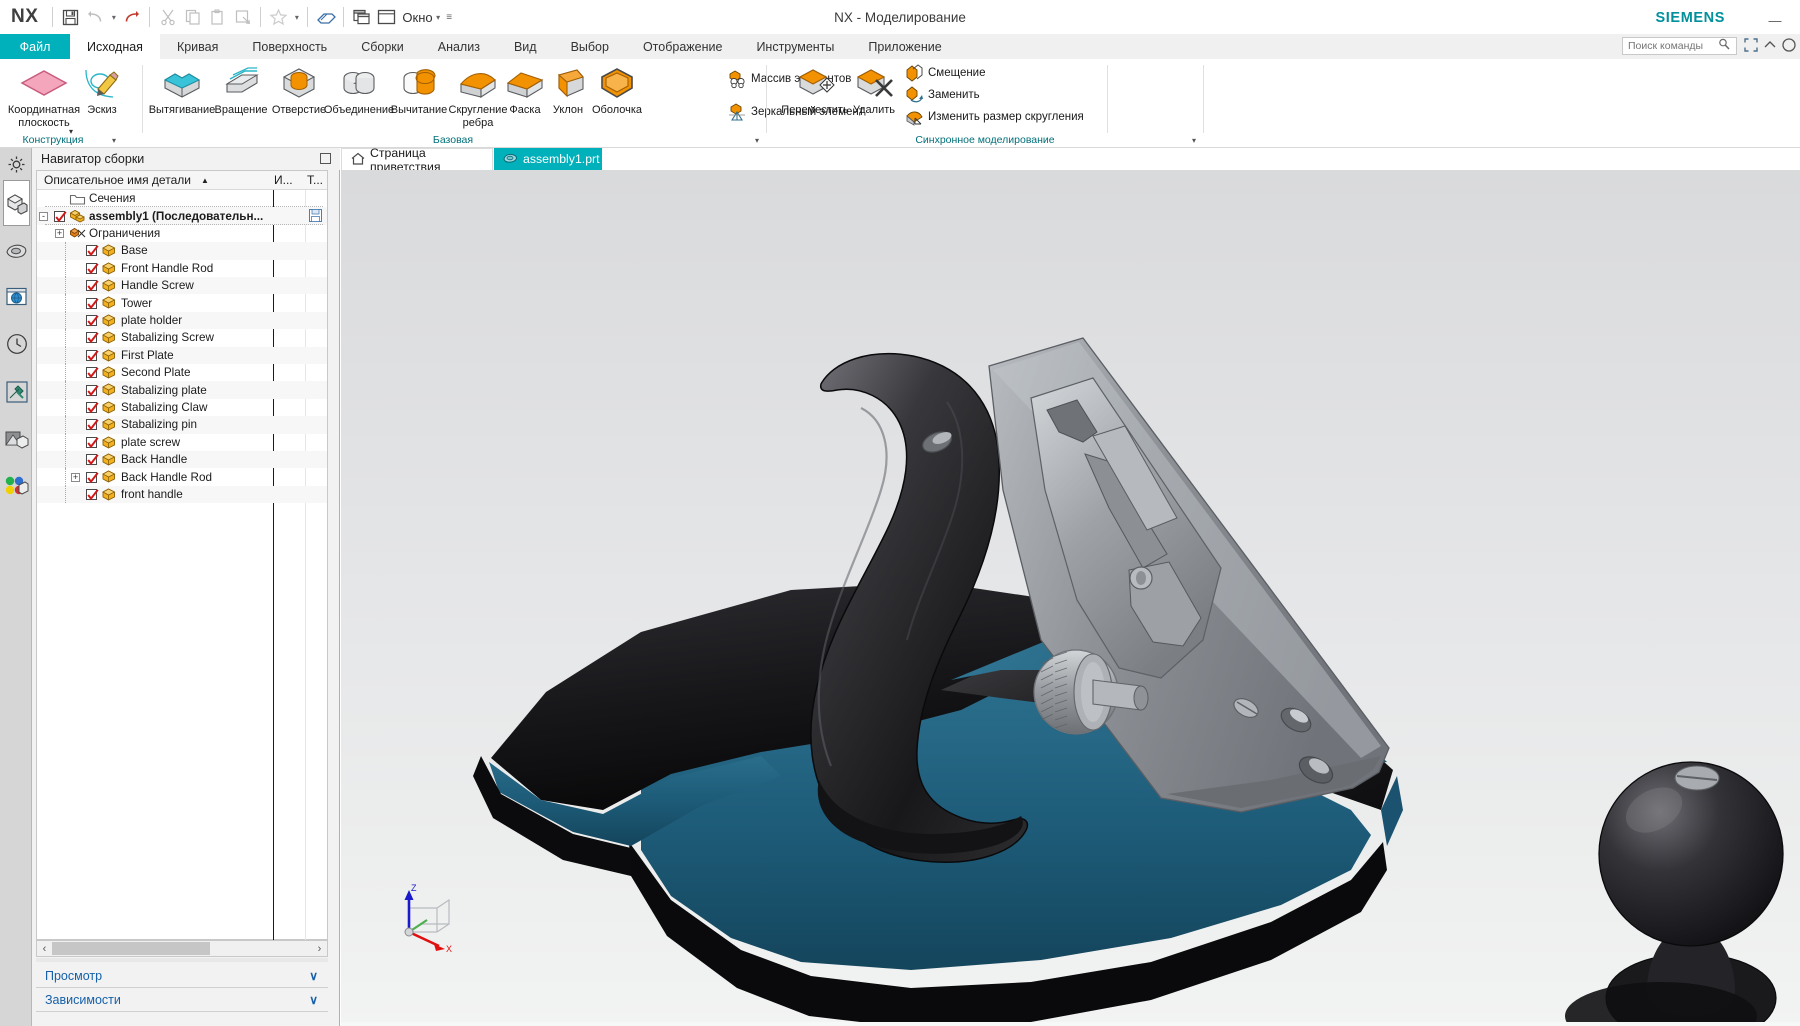 The image size is (1800, 1026). Describe the element at coordinates (417, 160) in the screenshot. I see `doc-tab-welcome-page: Страница приветствия` at that location.